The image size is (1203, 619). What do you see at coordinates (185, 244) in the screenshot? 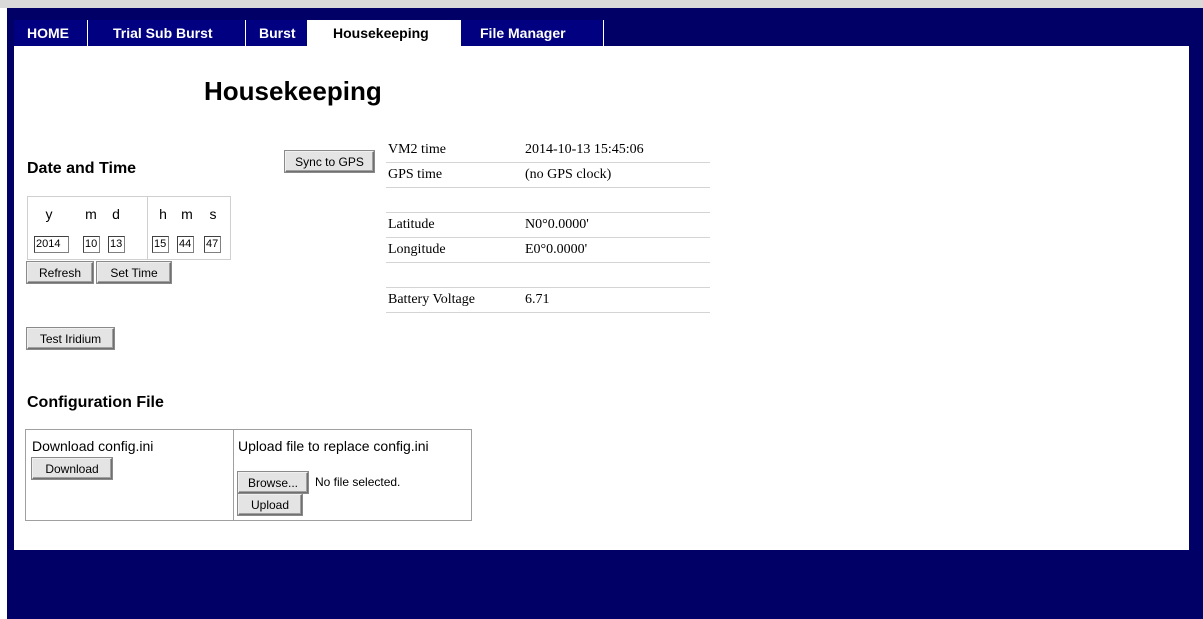
I see `minute-input: 44` at bounding box center [185, 244].